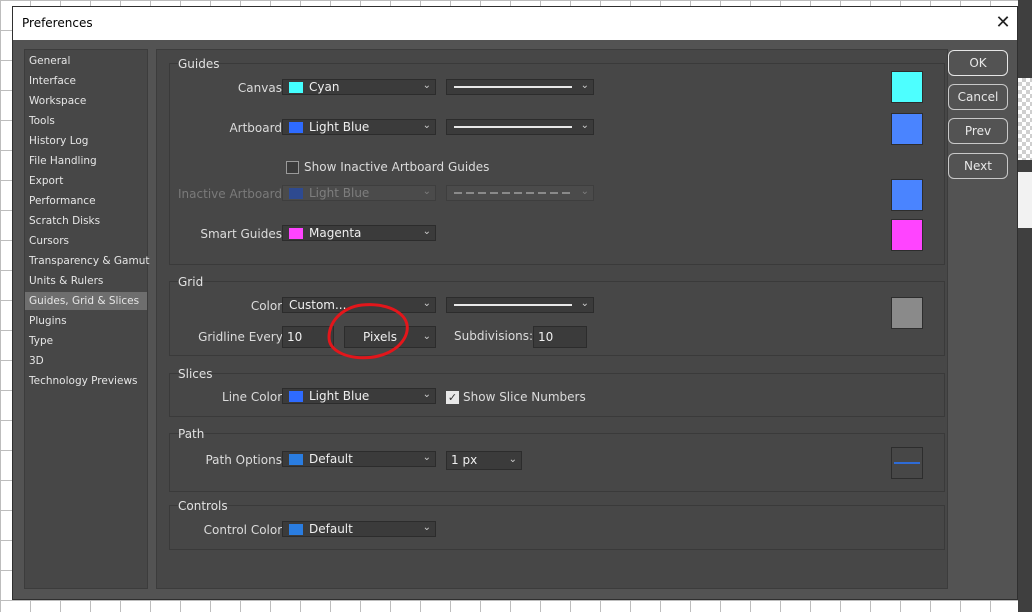 This screenshot has height=612, width=1032. I want to click on sidebar-item-transparency-gamut: Transparency & Gamut, so click(87, 261).